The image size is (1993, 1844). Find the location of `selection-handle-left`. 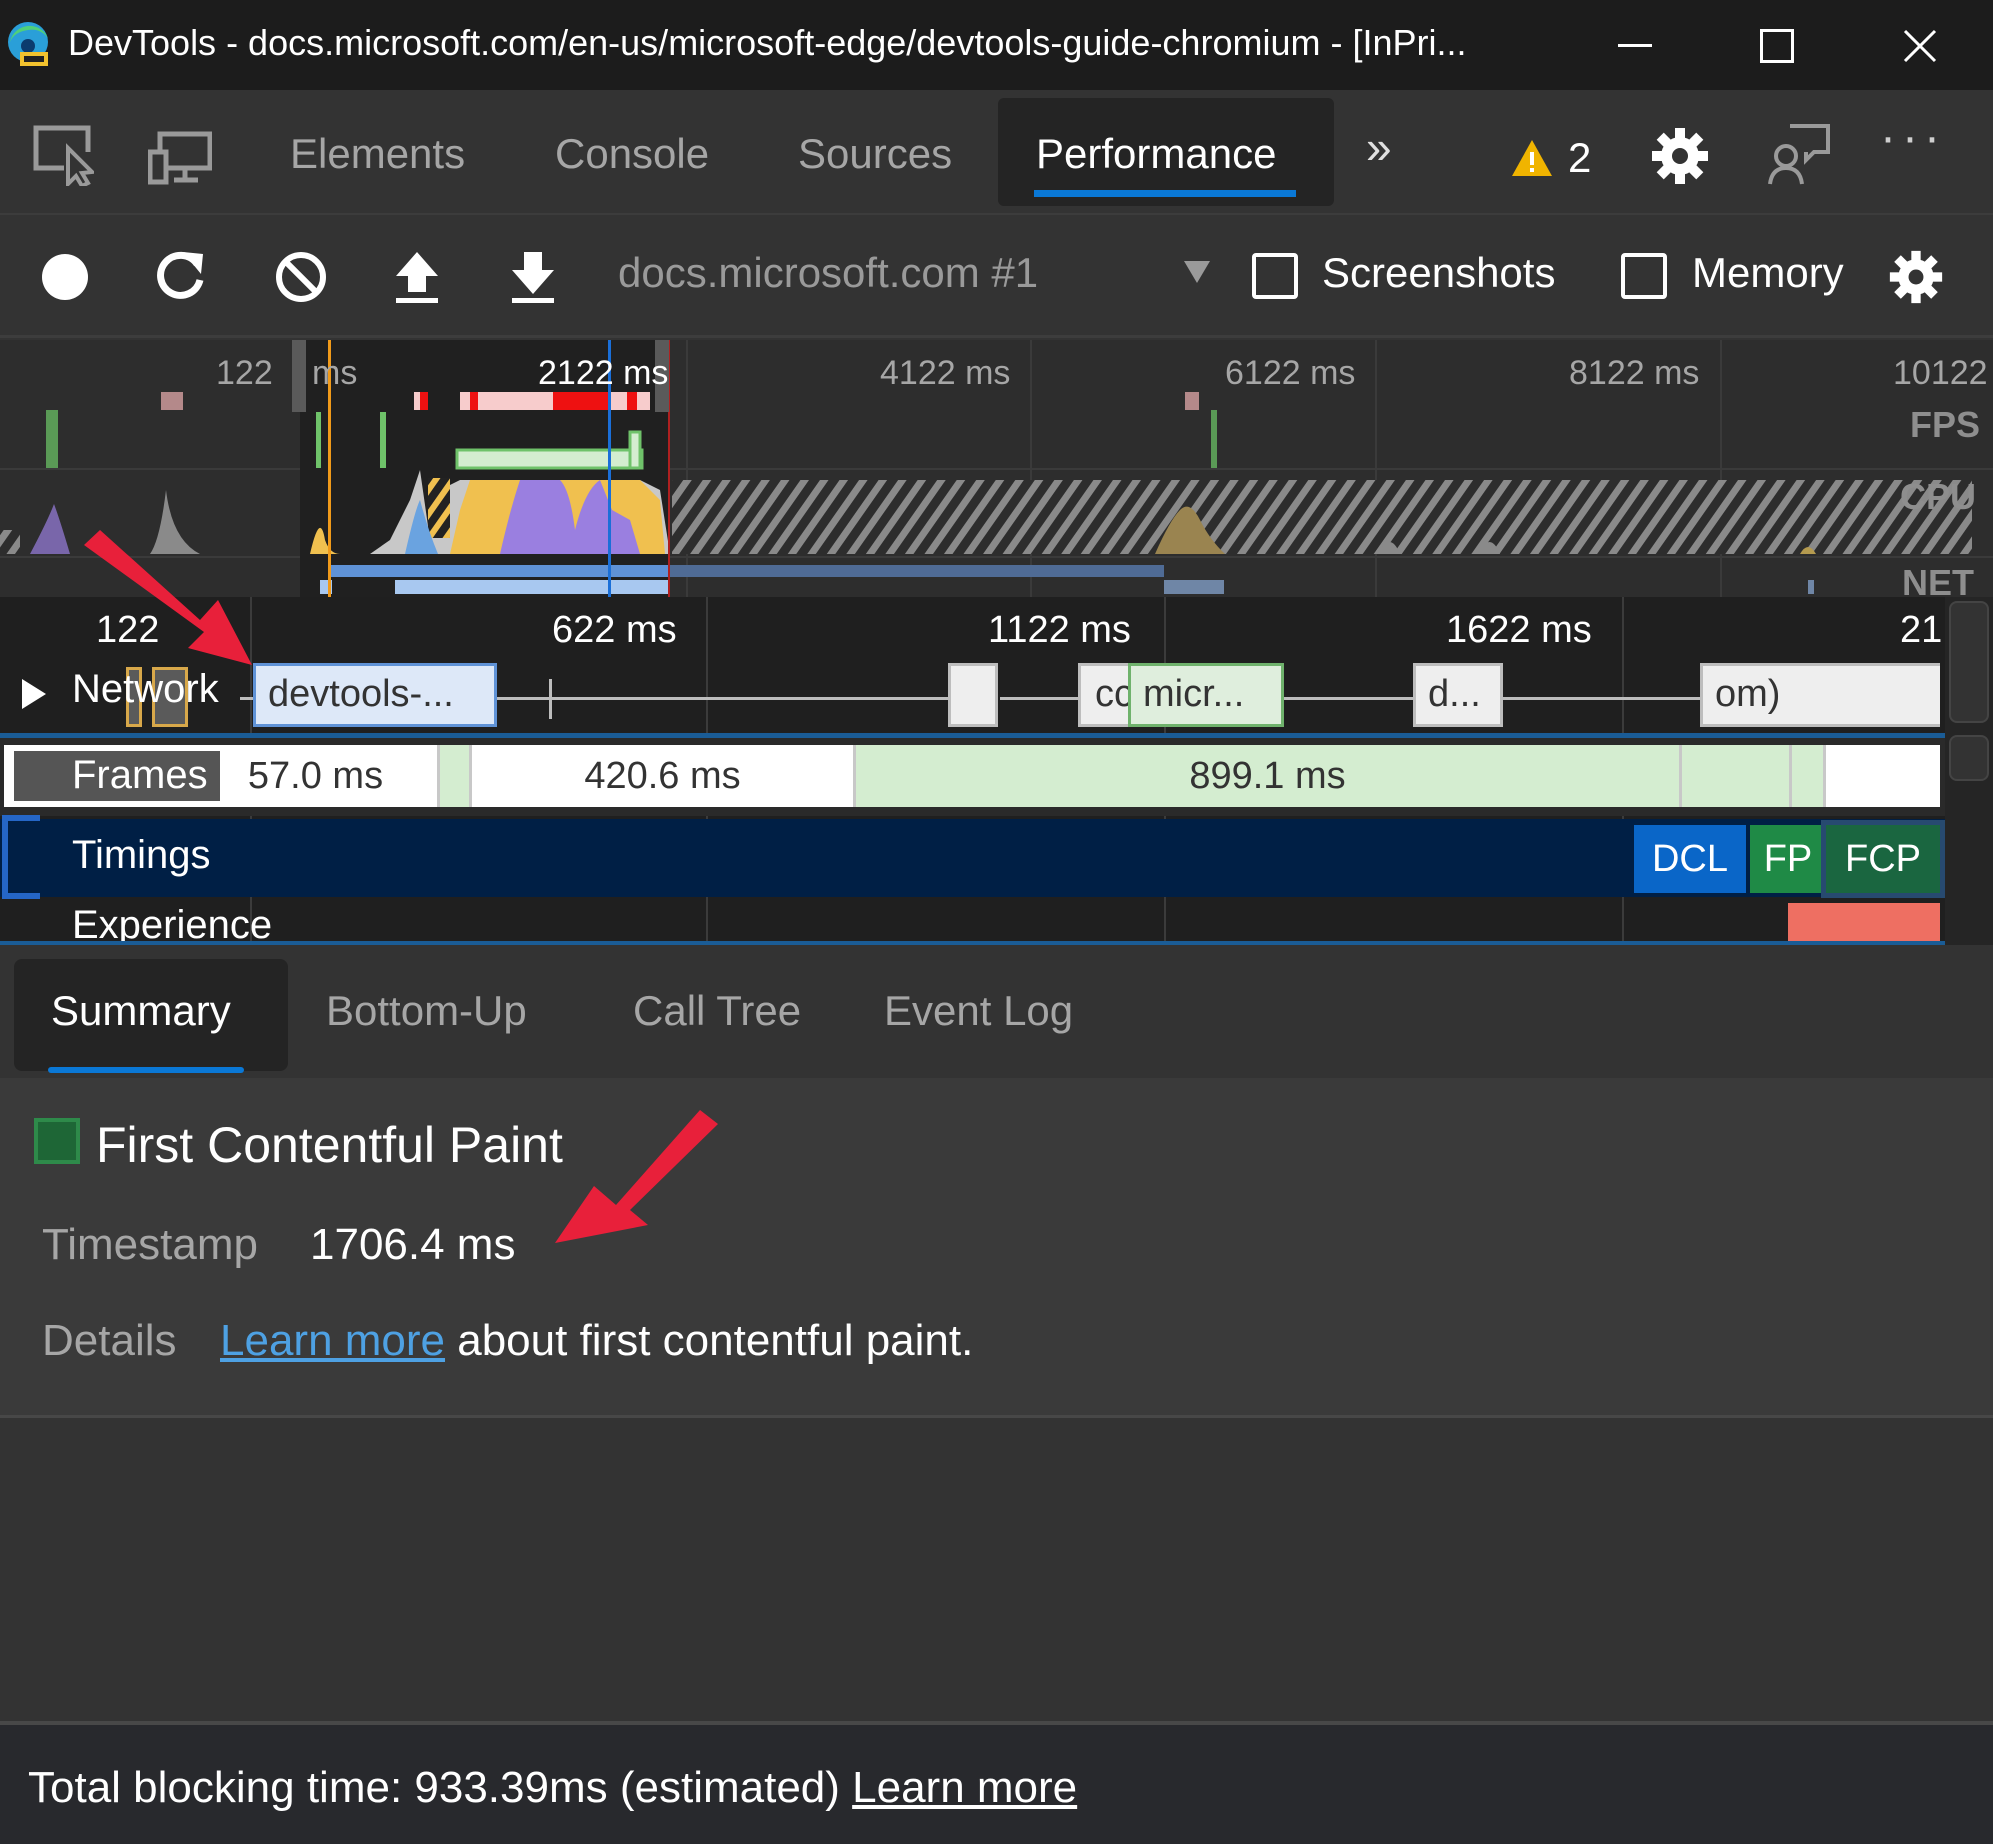

selection-handle-left is located at coordinates (299, 376).